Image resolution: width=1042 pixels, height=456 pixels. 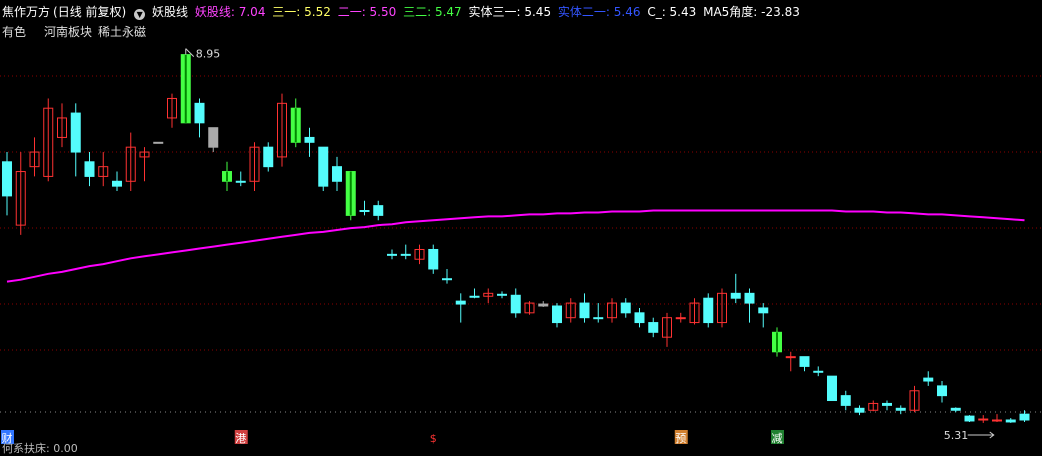 I want to click on low-price-label: 5.31, so click(x=956, y=435).